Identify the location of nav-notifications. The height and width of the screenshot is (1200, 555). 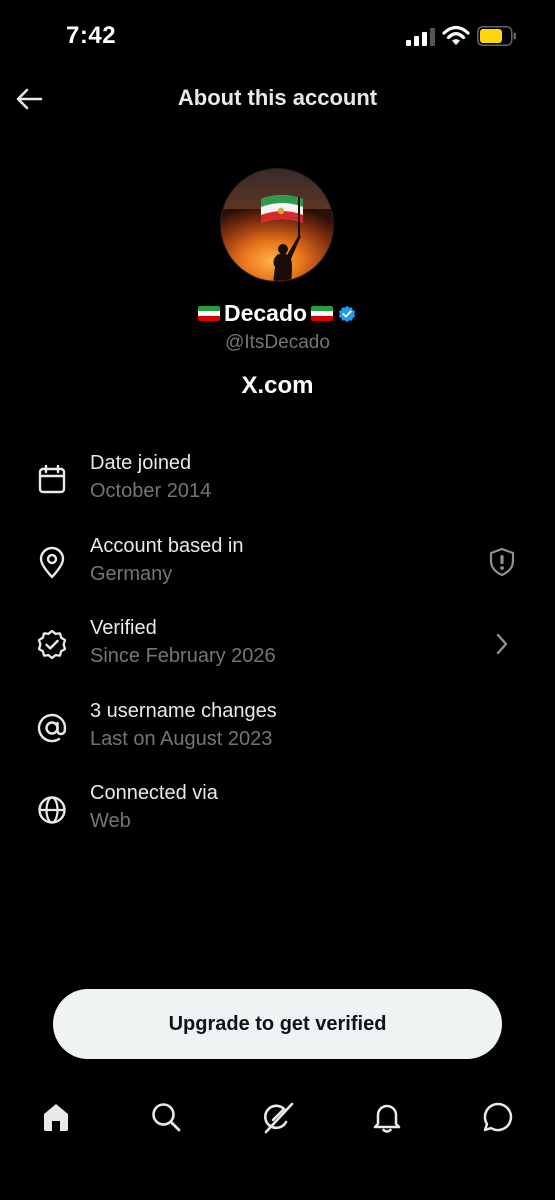
(387, 1117).